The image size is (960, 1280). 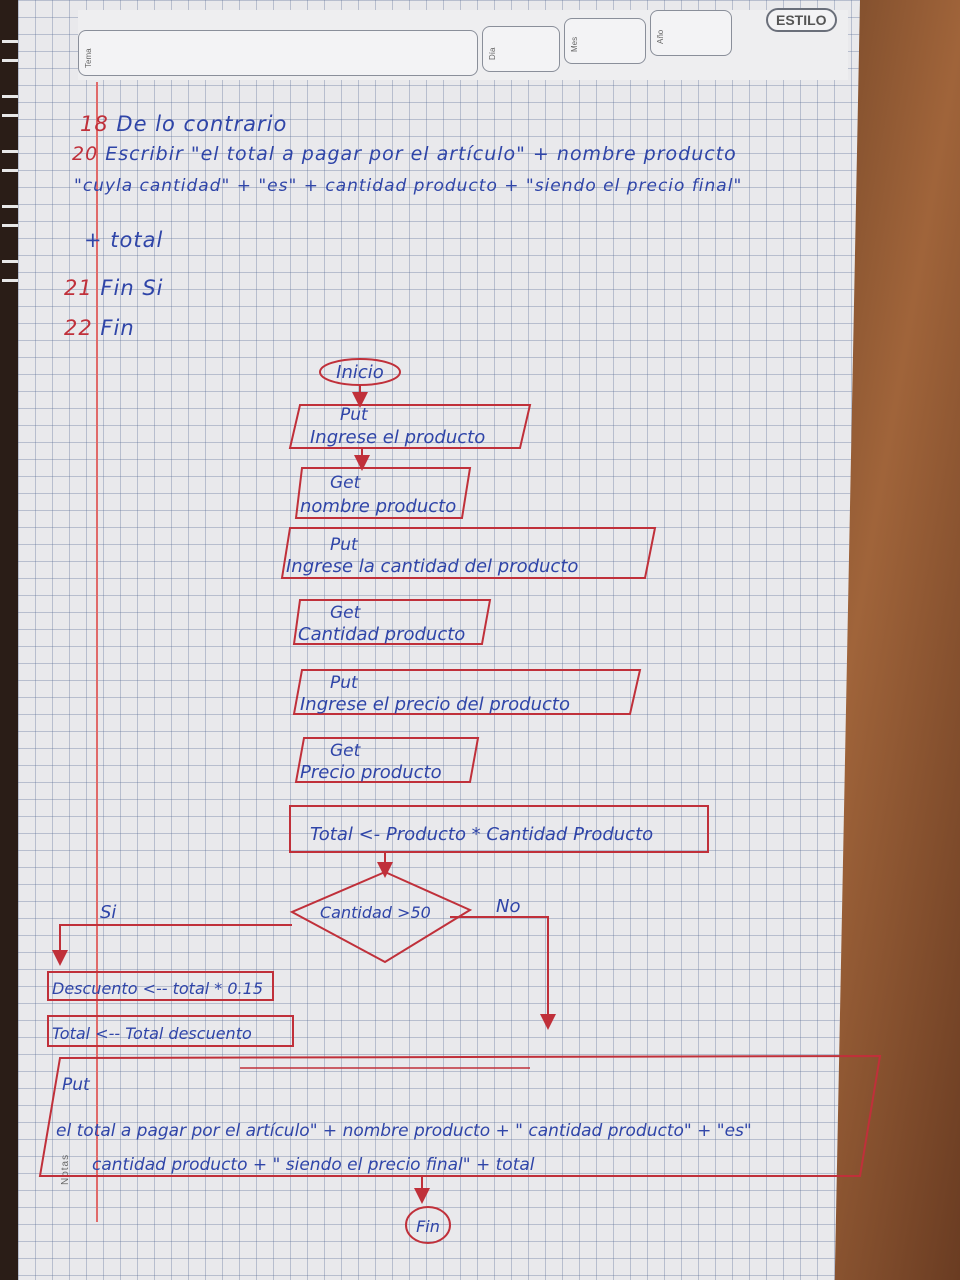 What do you see at coordinates (371, 772) in the screenshot?
I see `io-text: Precio producto` at bounding box center [371, 772].